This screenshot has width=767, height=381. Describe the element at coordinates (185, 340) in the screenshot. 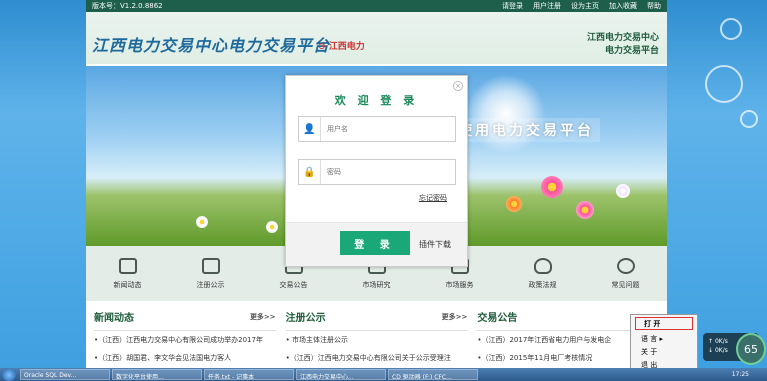

I see `news-item: •（江西）江西电力交易中心有限公司成功举办2017年` at that location.